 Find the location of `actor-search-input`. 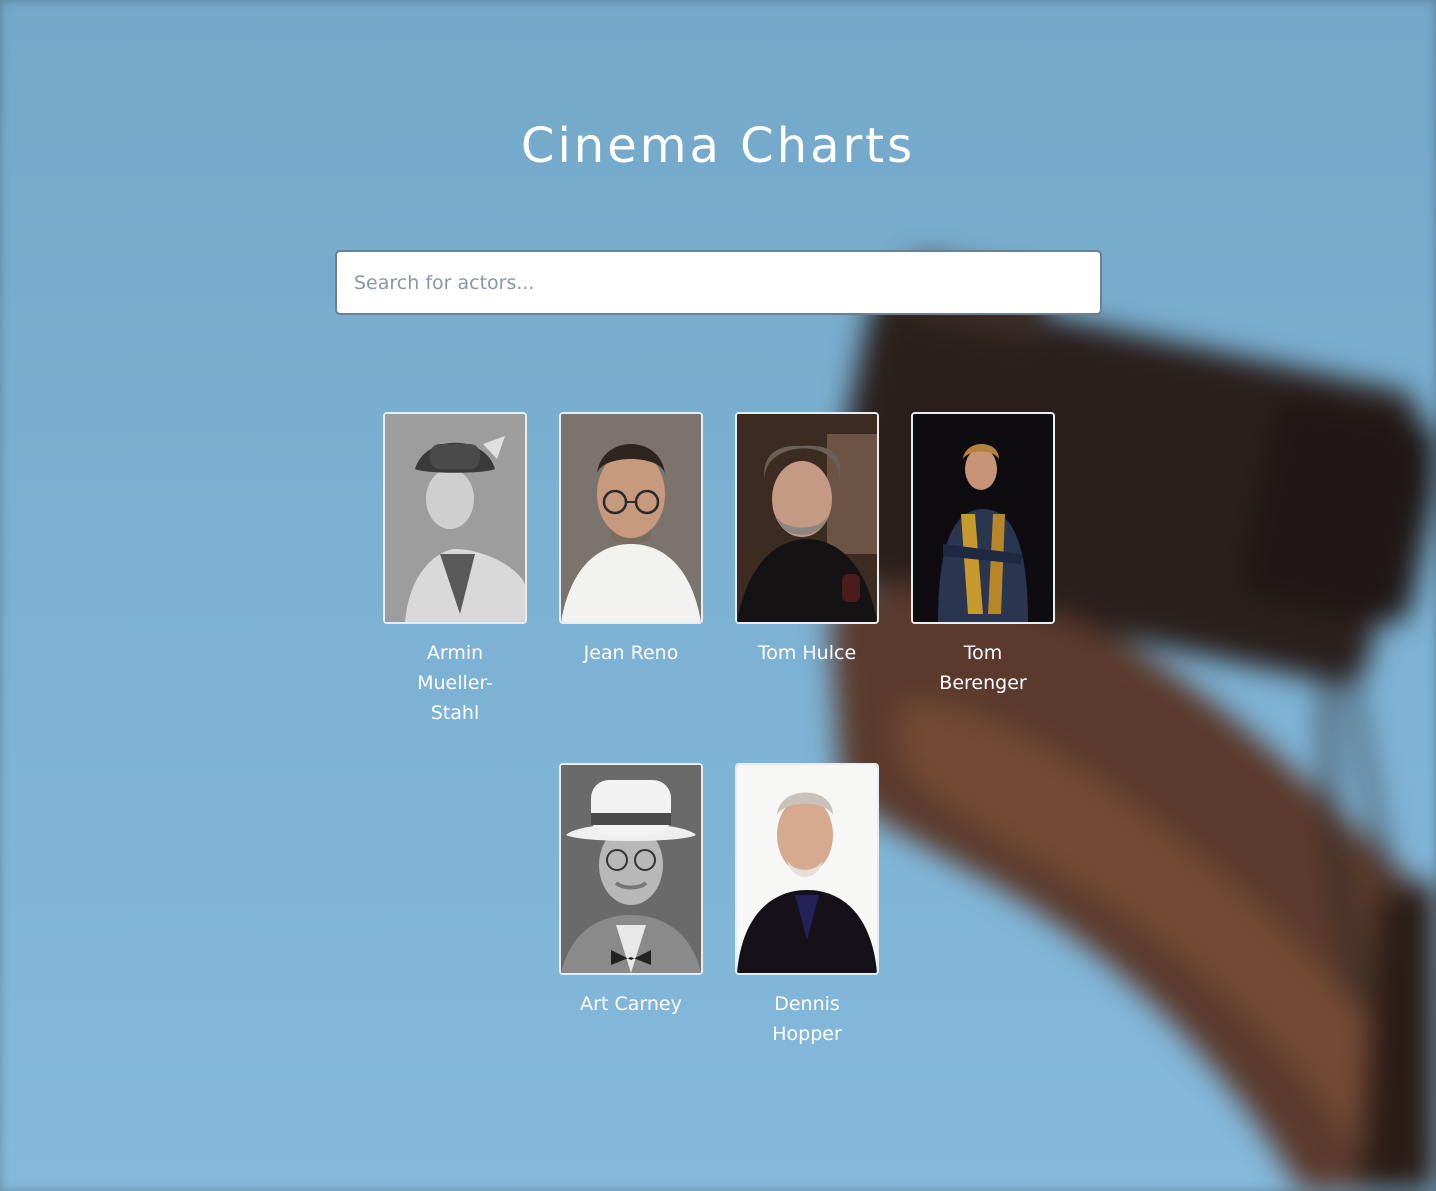

actor-search-input is located at coordinates (718, 282).